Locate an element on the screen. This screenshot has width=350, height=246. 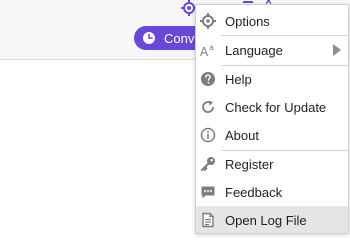
clock-icon is located at coordinates (149, 38).